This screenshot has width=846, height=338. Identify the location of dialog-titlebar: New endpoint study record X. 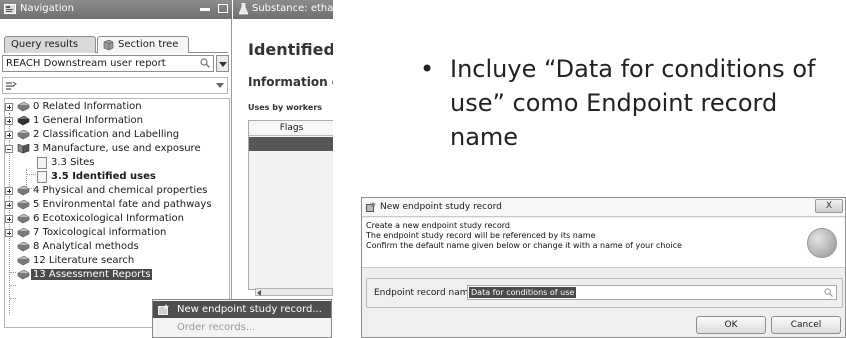
(603, 207).